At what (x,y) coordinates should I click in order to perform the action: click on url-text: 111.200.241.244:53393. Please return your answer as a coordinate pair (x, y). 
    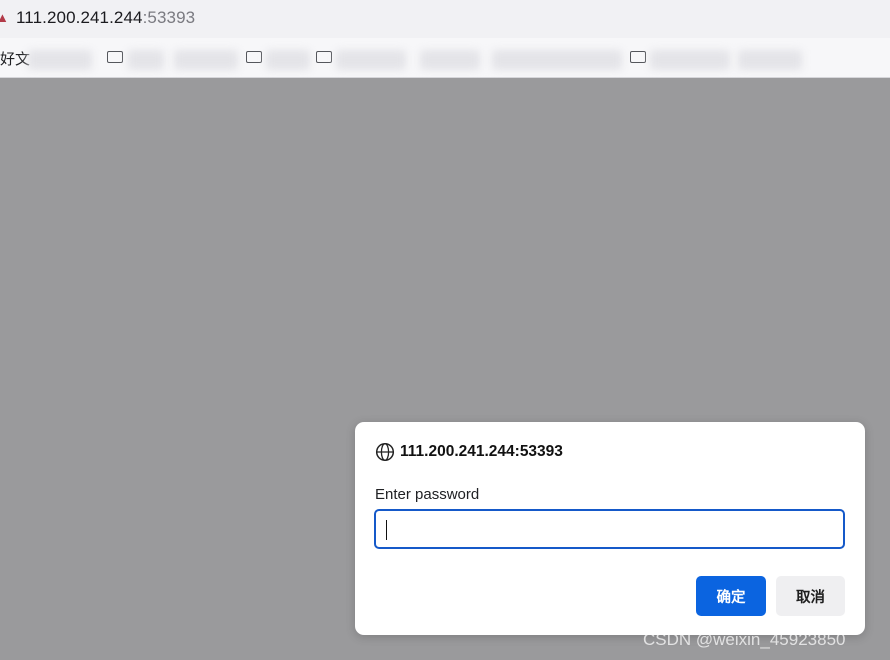
    Looking at the image, I should click on (105, 18).